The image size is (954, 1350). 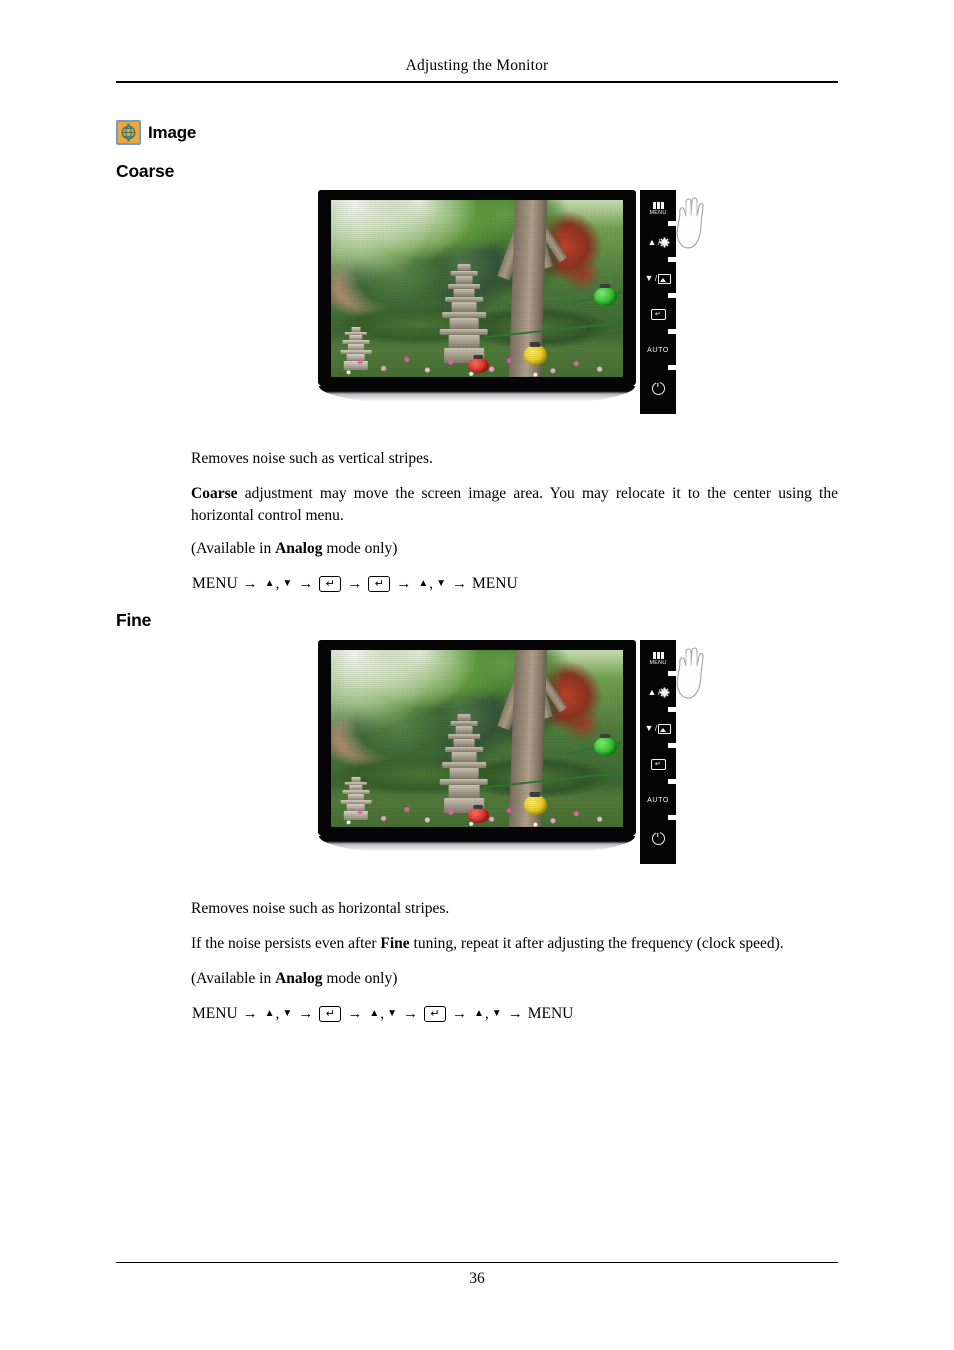 I want to click on red-lantern, so click(x=478, y=814).